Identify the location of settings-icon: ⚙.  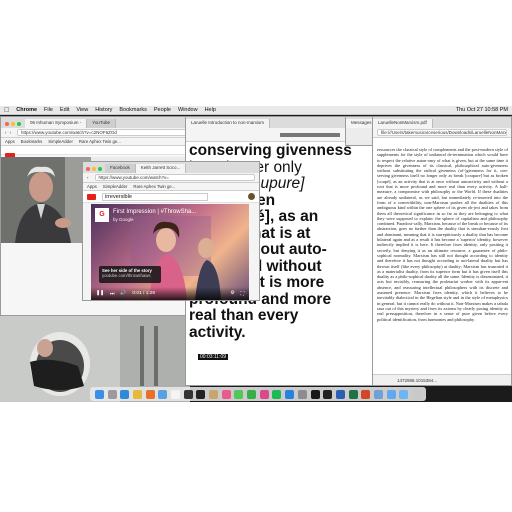
(232, 293).